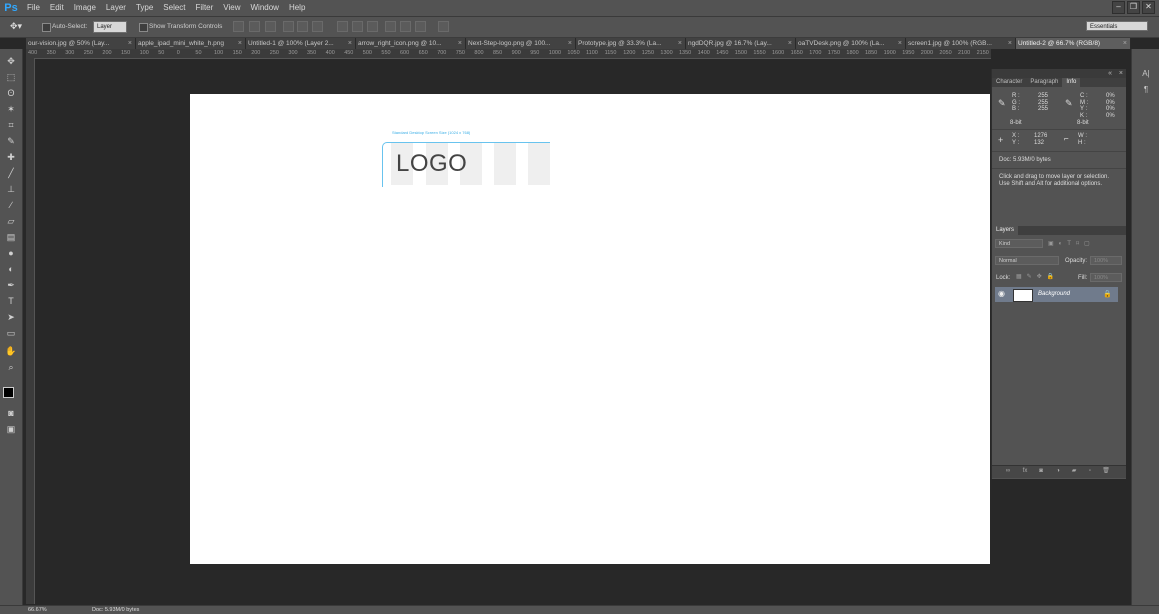 The height and width of the screenshot is (614, 1159). Describe the element at coordinates (1005, 230) in the screenshot. I see `tab-layers: Layers` at that location.